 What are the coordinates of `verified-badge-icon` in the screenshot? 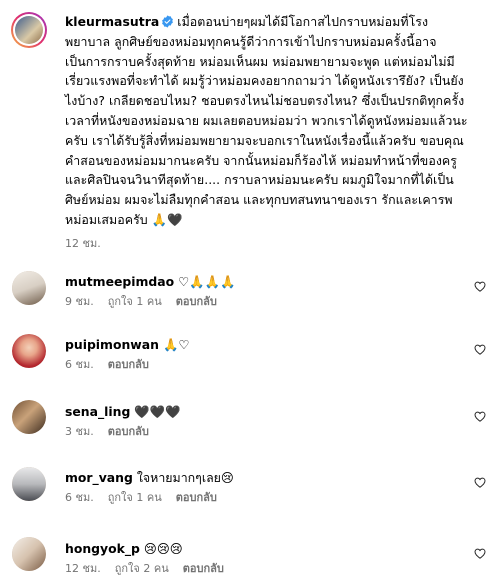 It's located at (168, 21).